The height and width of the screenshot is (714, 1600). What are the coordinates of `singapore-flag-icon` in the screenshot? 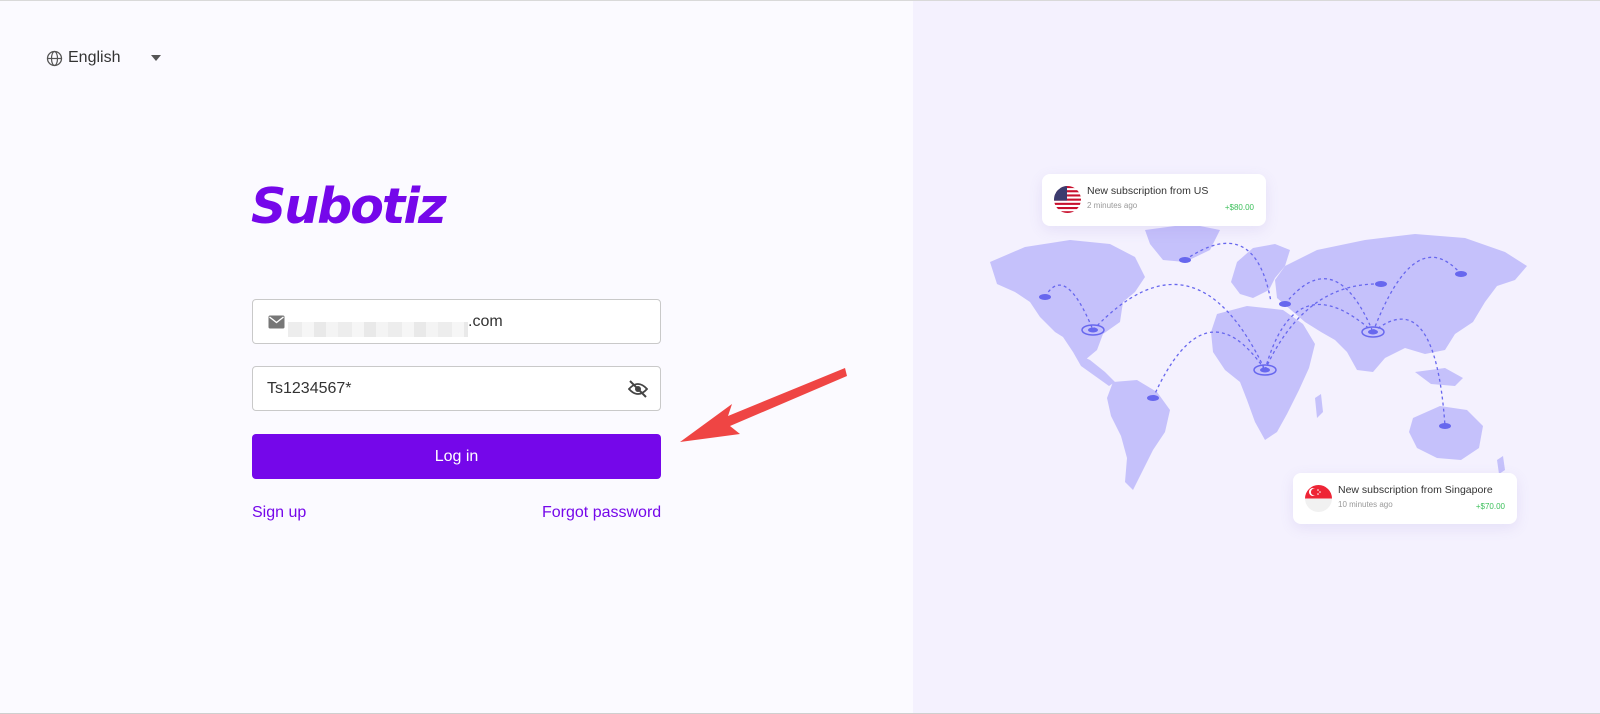 It's located at (1318, 498).